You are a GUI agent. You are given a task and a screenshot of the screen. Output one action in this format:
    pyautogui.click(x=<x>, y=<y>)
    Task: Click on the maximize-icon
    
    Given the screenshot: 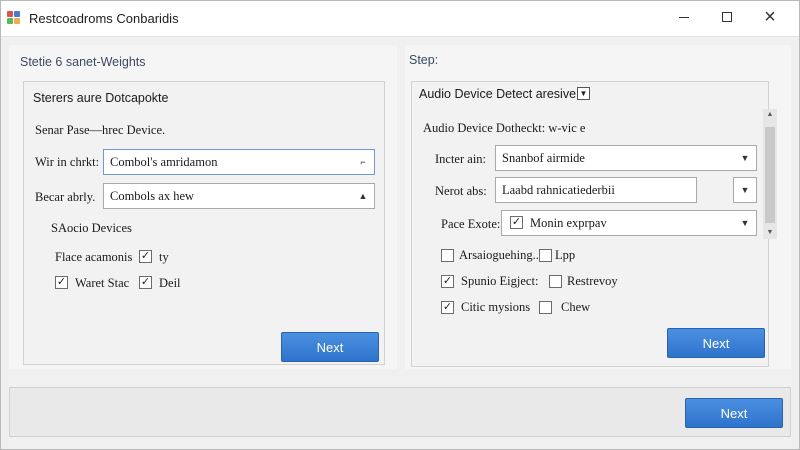 What is the action you would take?
    pyautogui.click(x=727, y=17)
    